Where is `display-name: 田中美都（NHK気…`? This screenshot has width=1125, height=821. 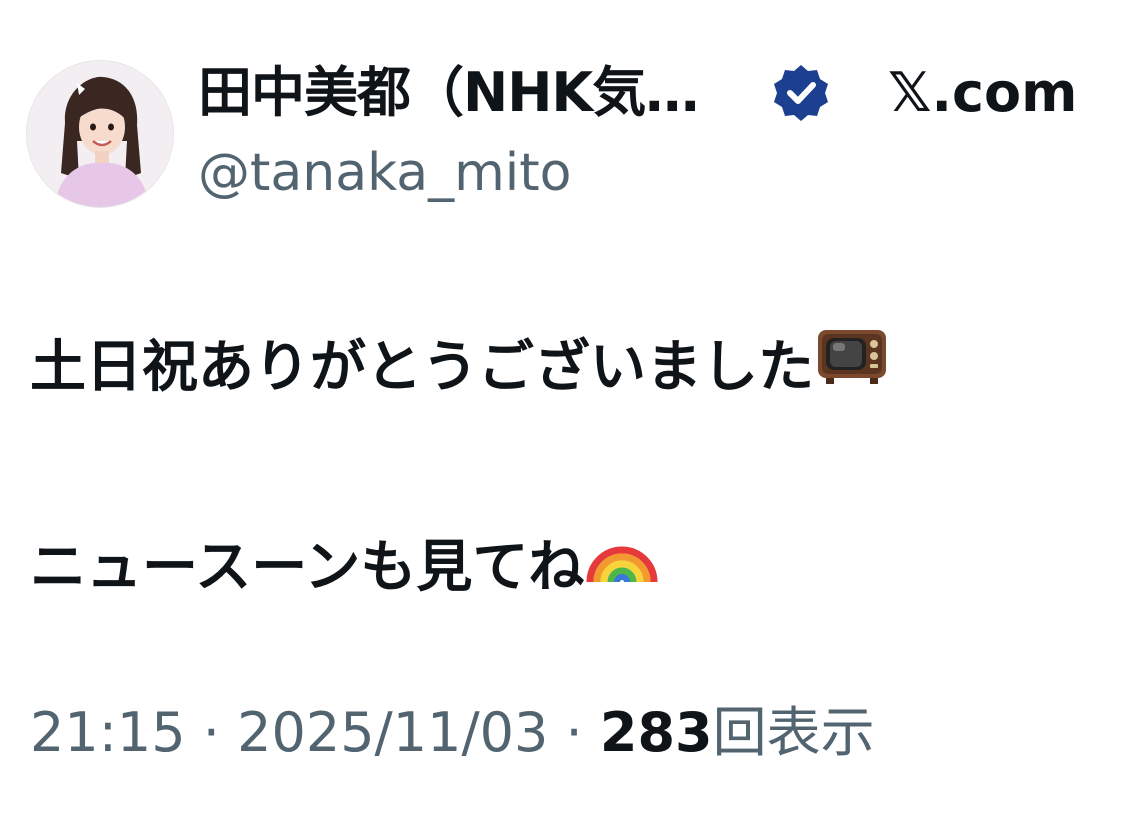
display-name: 田中美都（NHK気… is located at coordinates (448, 93).